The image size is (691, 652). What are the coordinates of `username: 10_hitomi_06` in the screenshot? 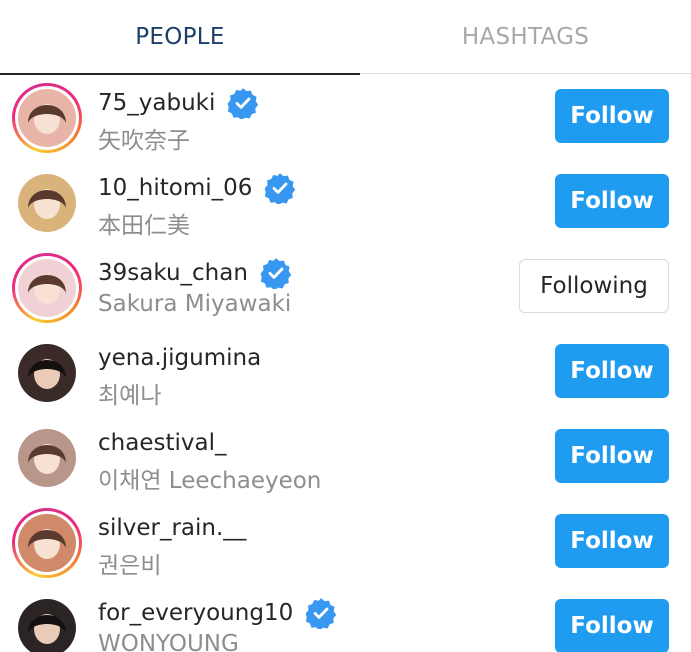 It's located at (175, 188).